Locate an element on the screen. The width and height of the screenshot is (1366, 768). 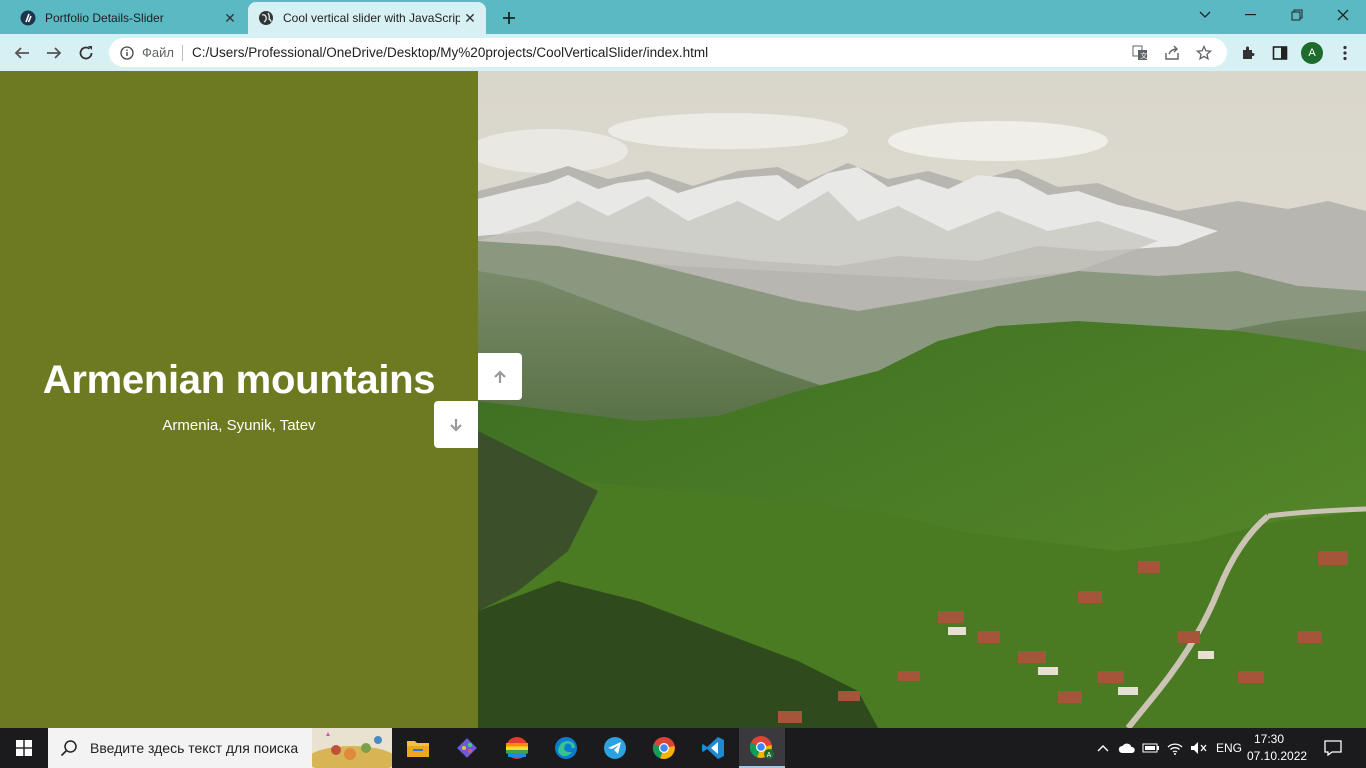
clock-date: 07.10.2022 is located at coordinates (1277, 756).